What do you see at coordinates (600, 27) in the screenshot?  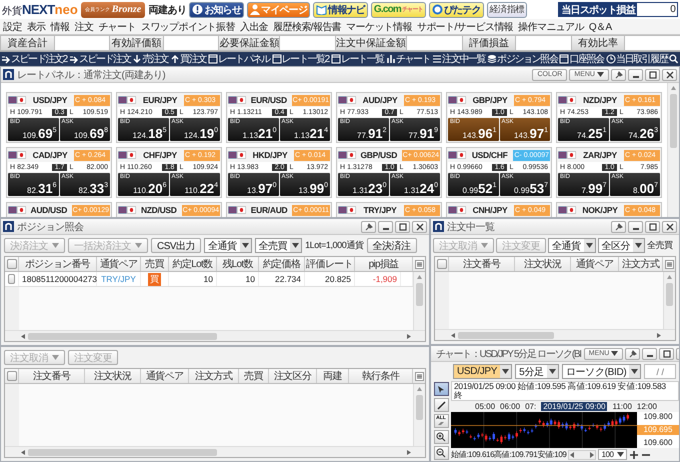 I see `menu-item: Q＆A` at bounding box center [600, 27].